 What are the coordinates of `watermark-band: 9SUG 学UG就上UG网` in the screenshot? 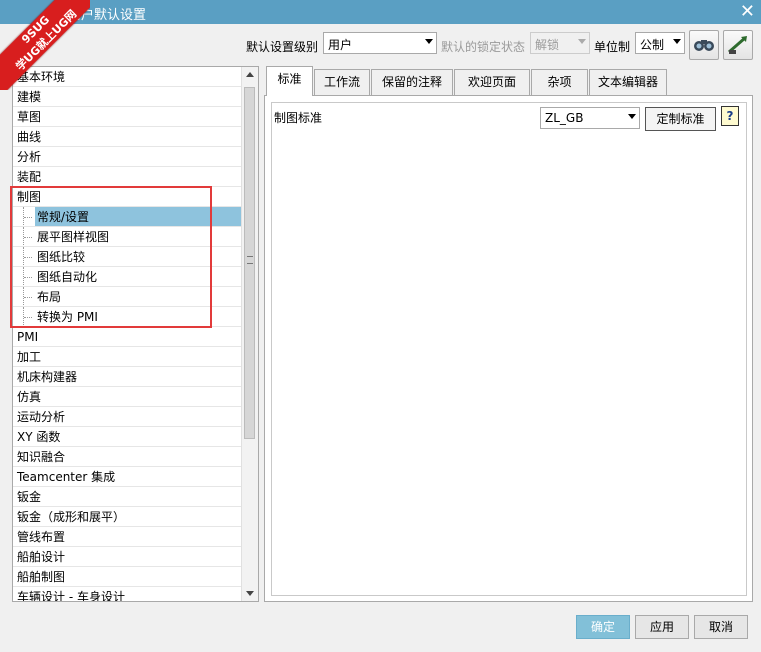 It's located at (45, 45).